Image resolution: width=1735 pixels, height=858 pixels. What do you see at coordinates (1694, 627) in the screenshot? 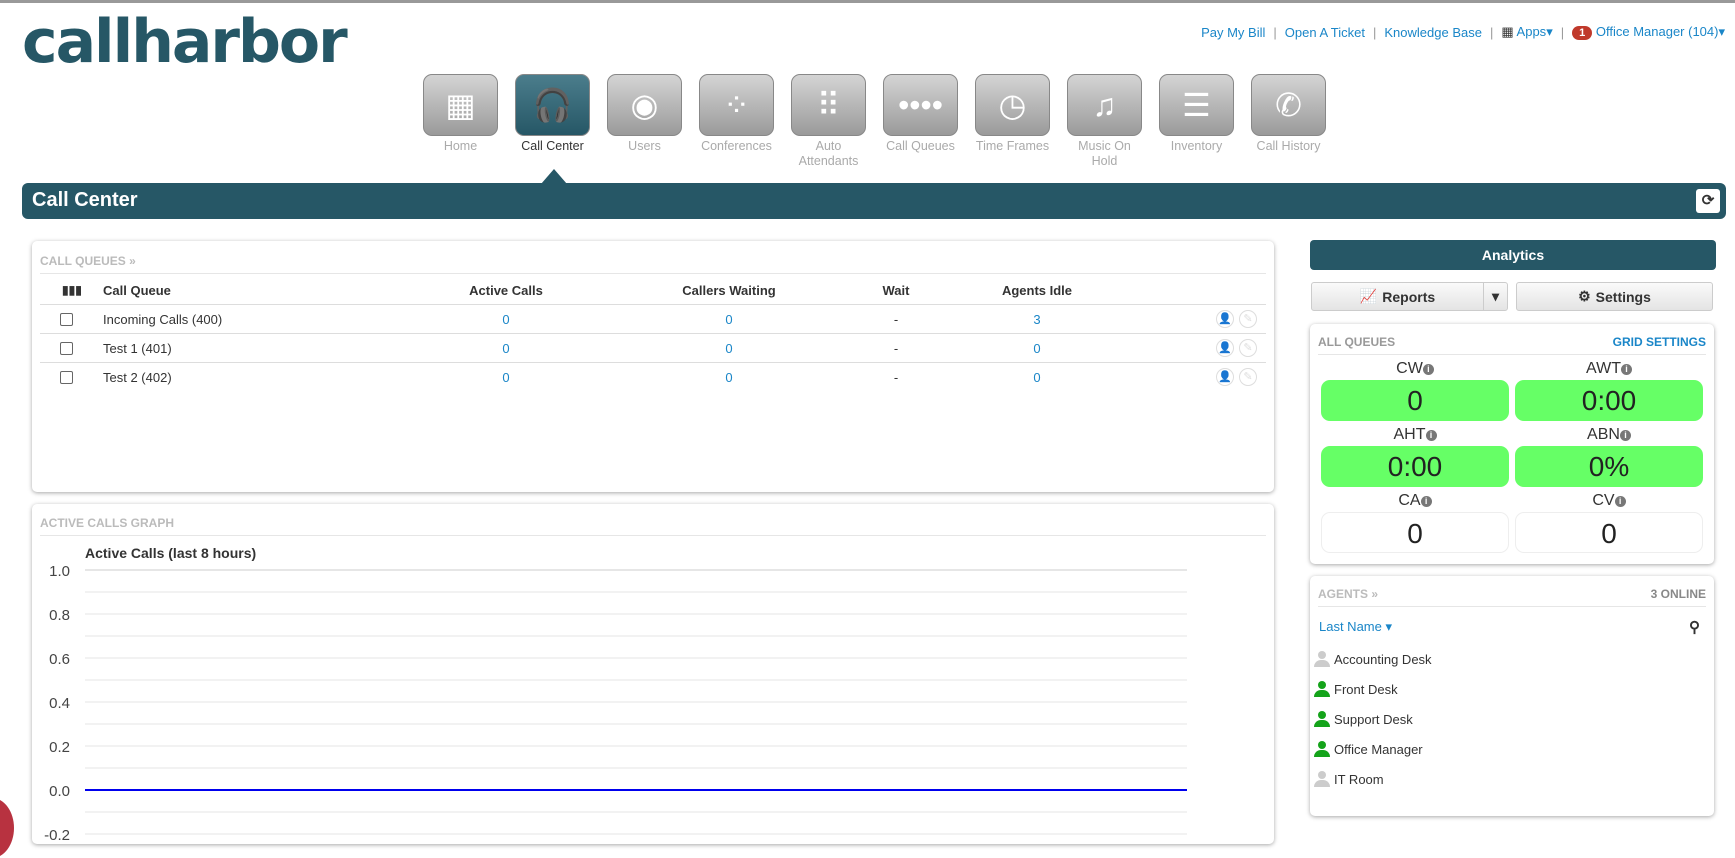
I see `search-icon: ⚲` at bounding box center [1694, 627].